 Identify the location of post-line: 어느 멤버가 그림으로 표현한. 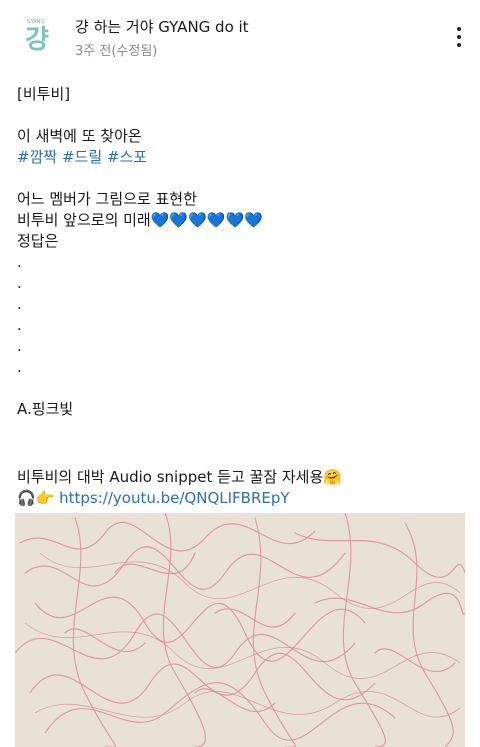
(107, 199).